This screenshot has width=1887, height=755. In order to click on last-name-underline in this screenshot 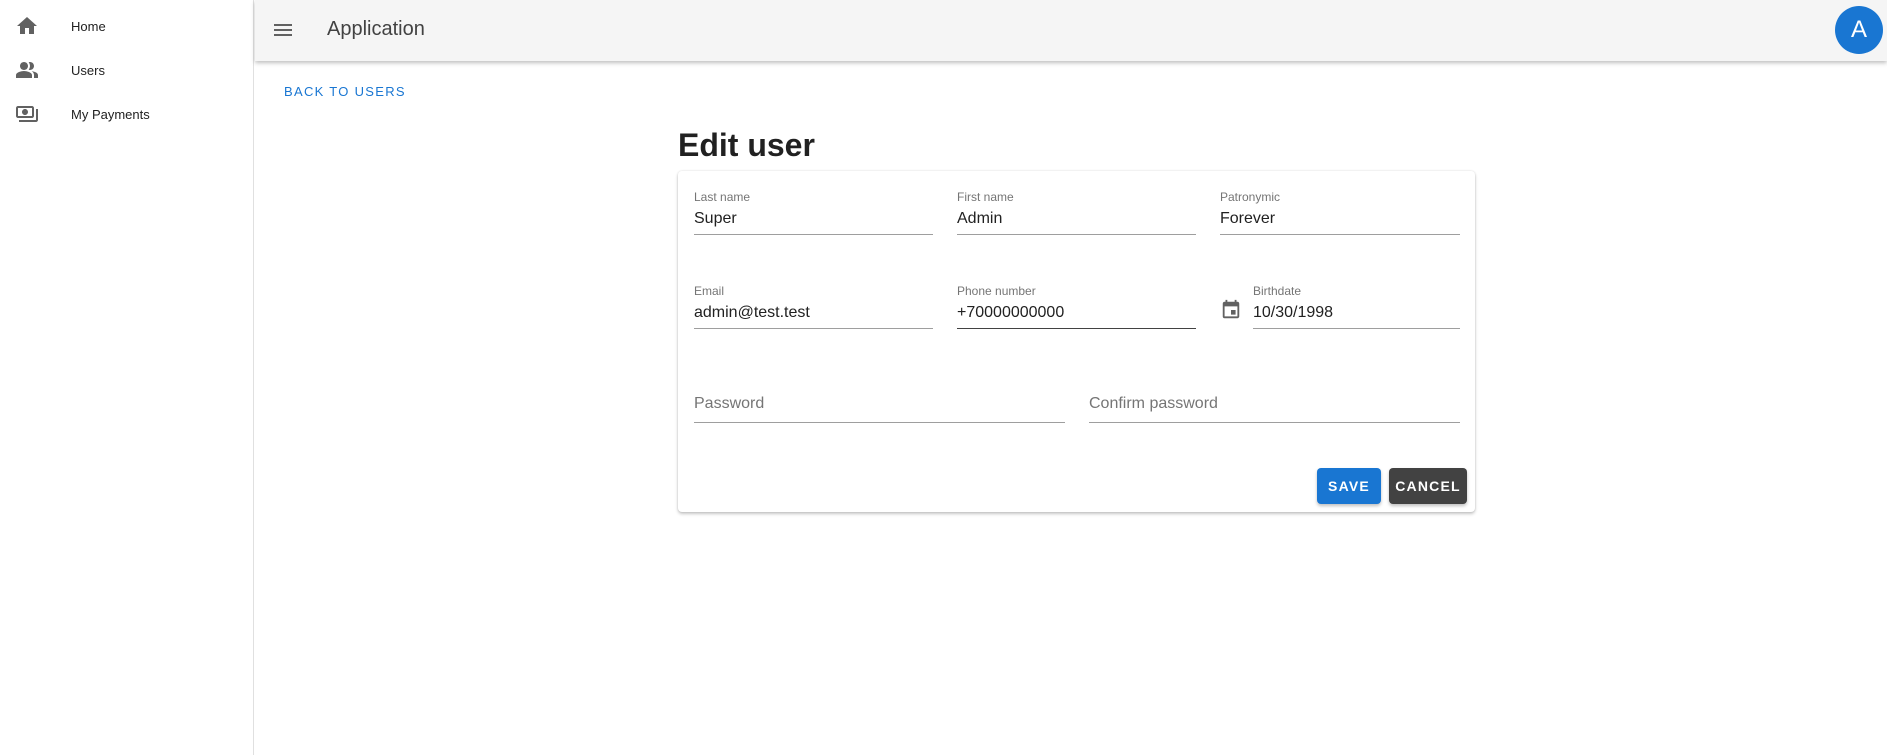, I will do `click(813, 234)`.